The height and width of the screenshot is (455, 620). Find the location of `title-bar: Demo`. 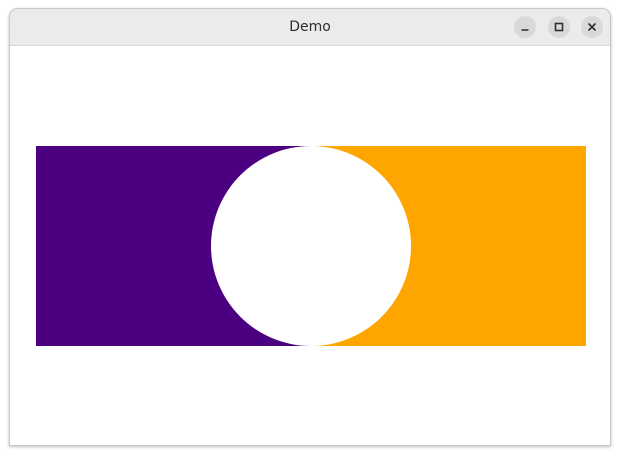

title-bar: Demo is located at coordinates (310, 27).